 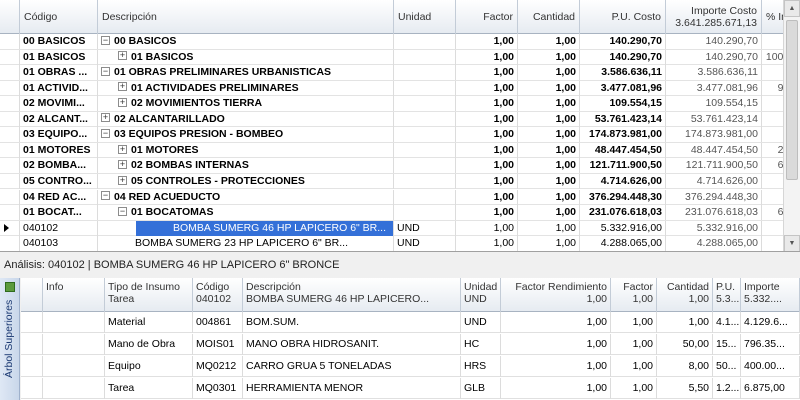 I want to click on cell-importe-costo: 140.290,70, so click(x=714, y=57).